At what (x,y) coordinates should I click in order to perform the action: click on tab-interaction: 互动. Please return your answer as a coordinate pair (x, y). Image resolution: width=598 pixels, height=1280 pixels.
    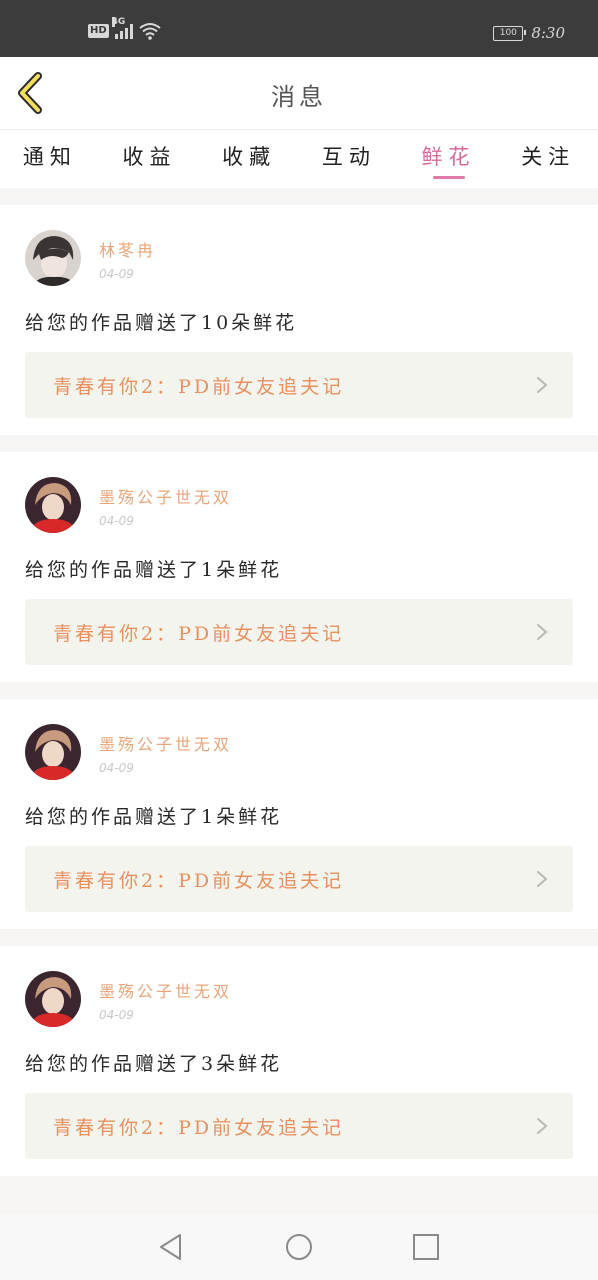
    Looking at the image, I should click on (349, 159).